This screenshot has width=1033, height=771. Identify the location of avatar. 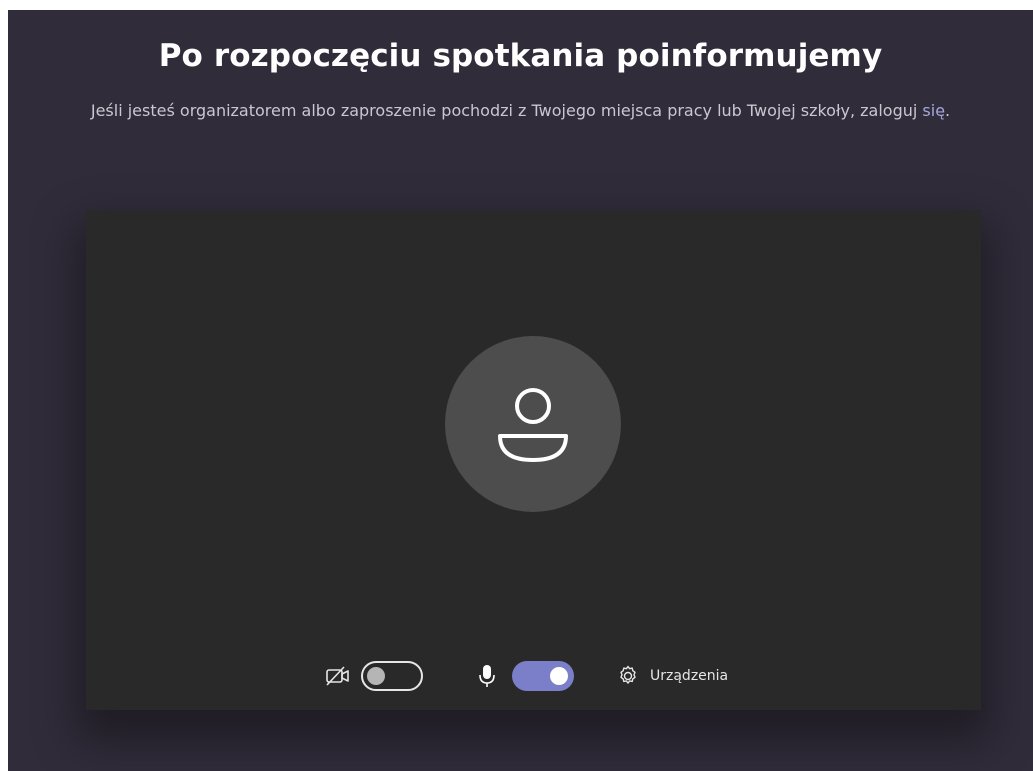
(533, 424).